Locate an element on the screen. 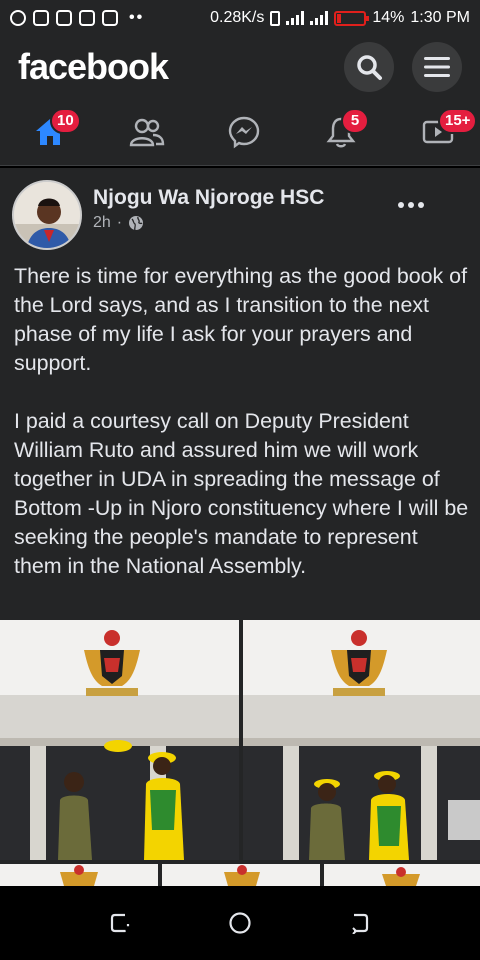  tab-friends is located at coordinates (147, 132).